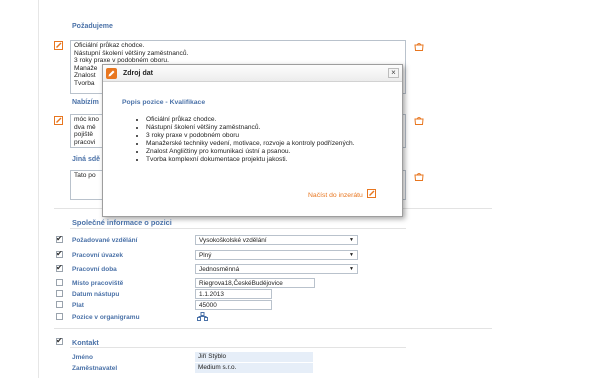 The height and width of the screenshot is (378, 600). Describe the element at coordinates (111, 73) in the screenshot. I see `pencil-icon` at that location.